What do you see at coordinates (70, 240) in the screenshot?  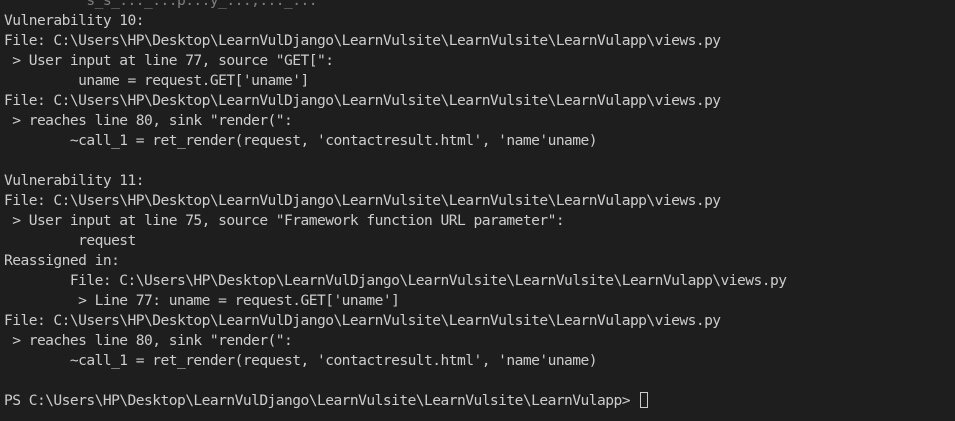 I see `terminal-line: request` at bounding box center [70, 240].